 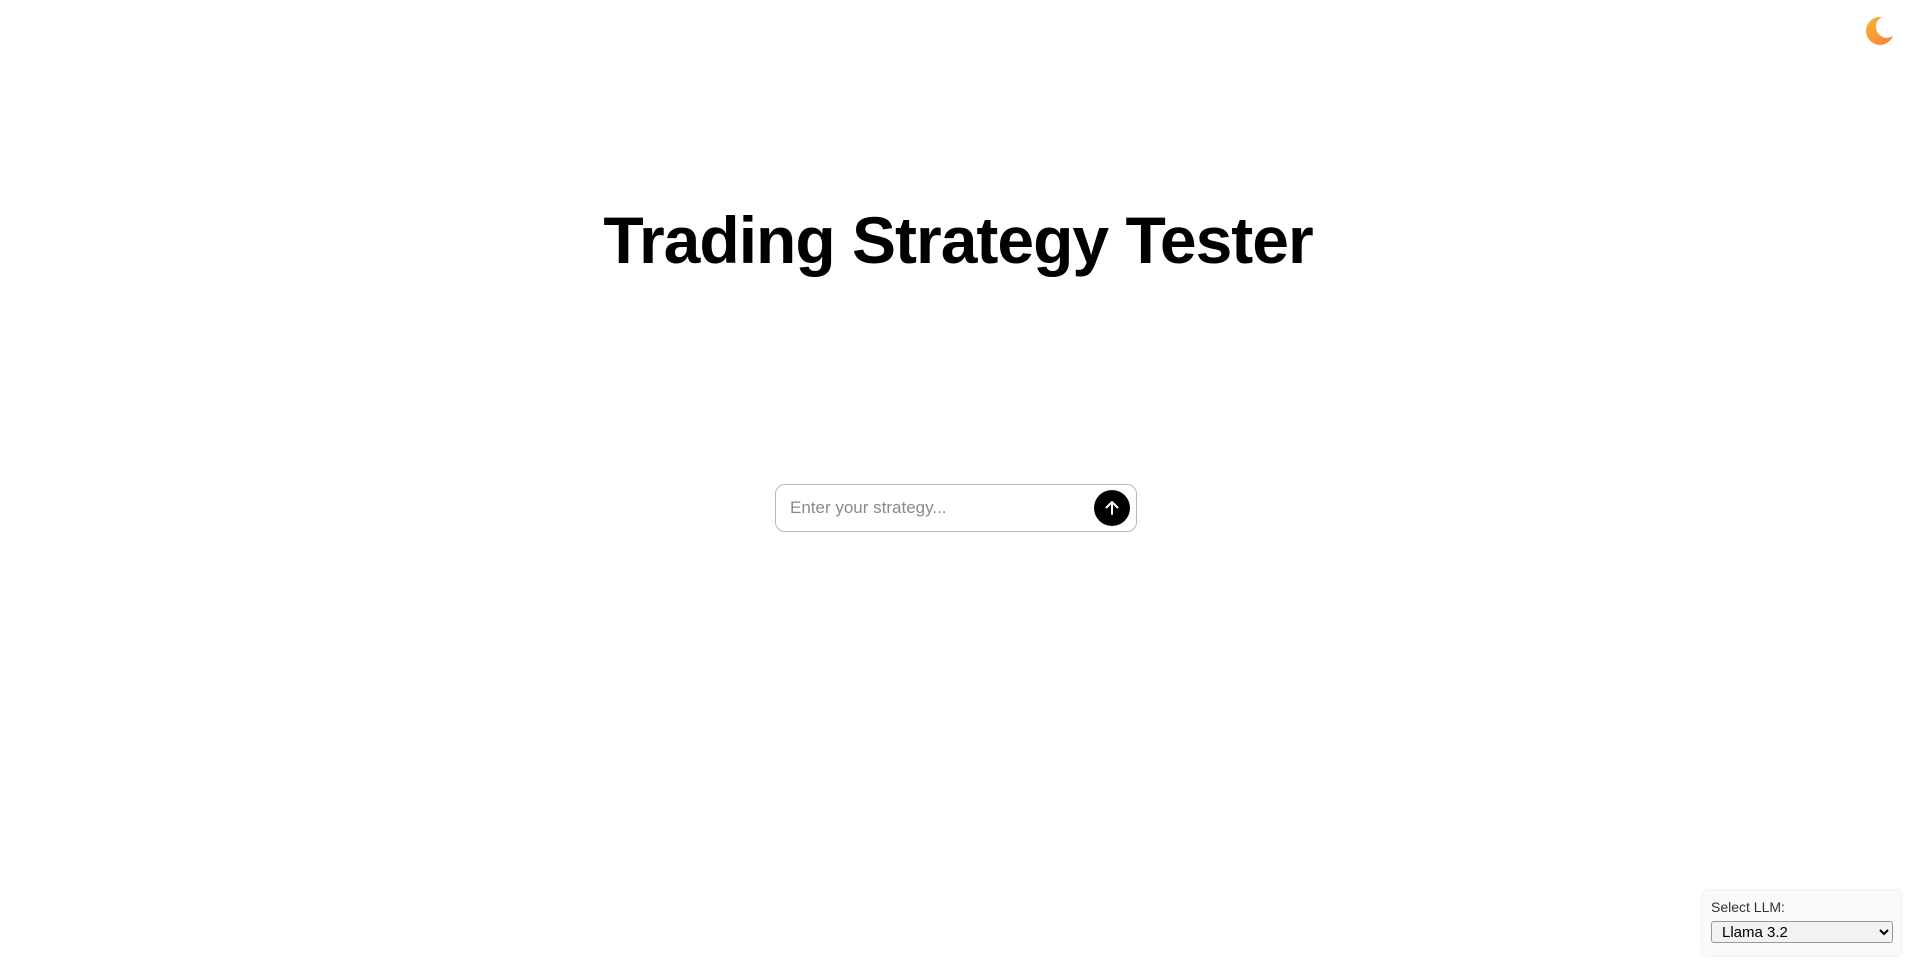 I want to click on arrow-up-icon, so click(x=1112, y=508).